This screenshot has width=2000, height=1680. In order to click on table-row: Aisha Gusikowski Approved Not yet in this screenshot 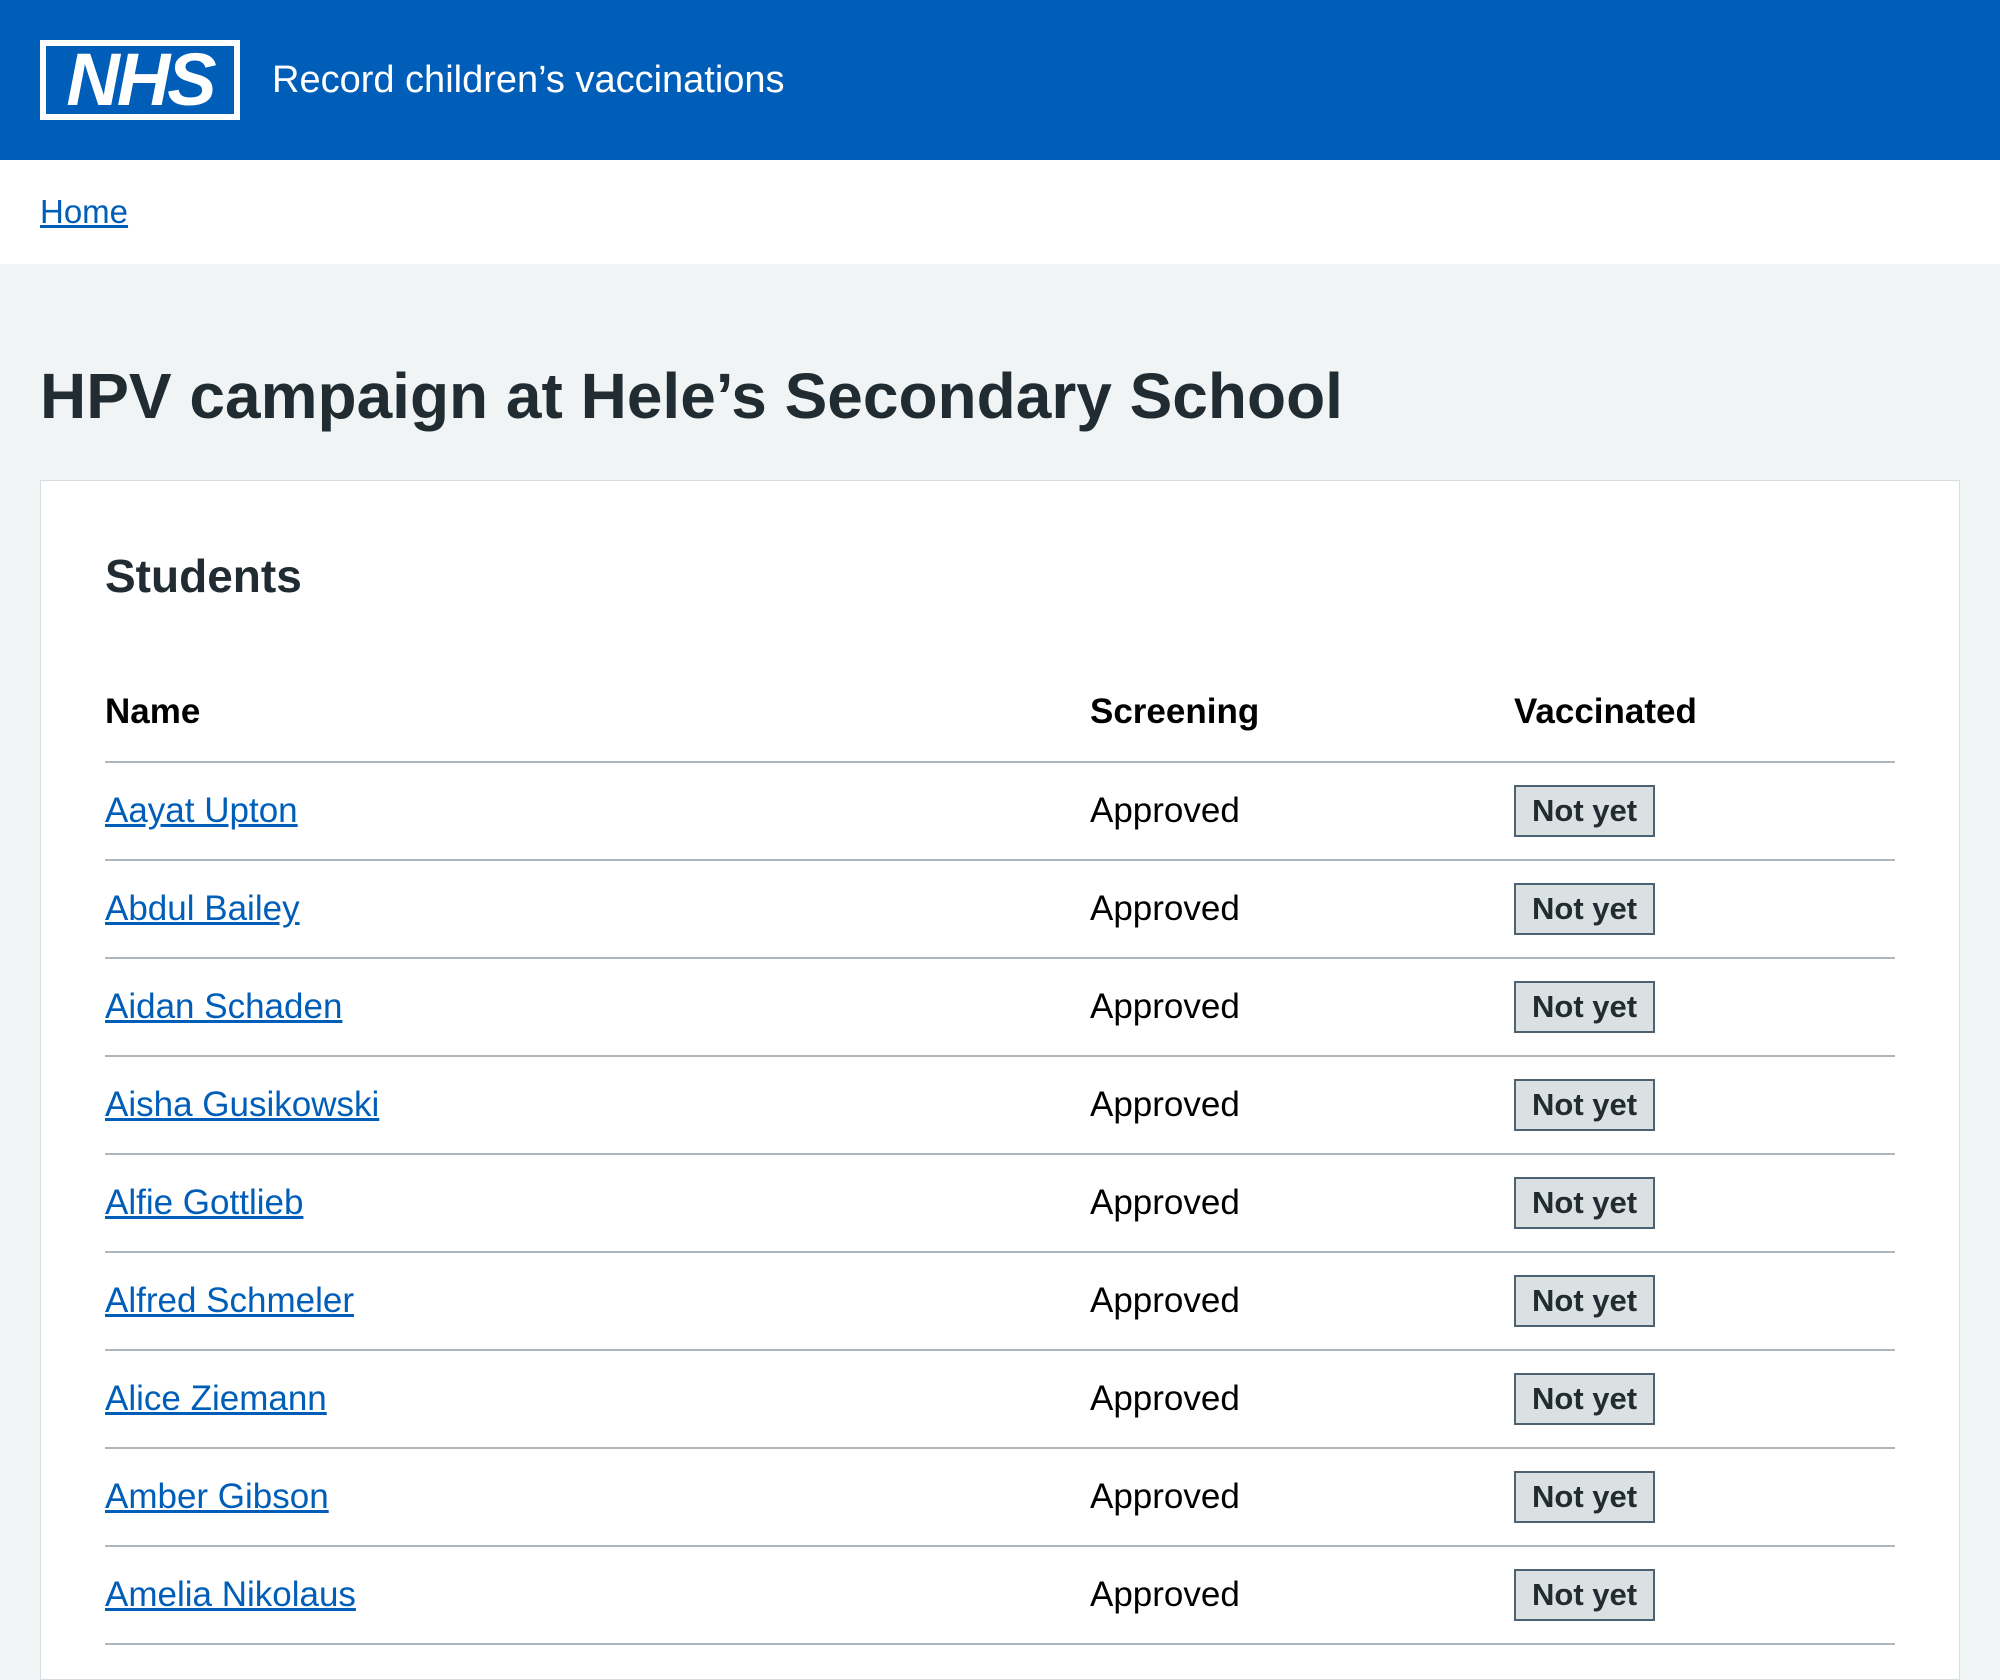, I will do `click(1000, 1105)`.